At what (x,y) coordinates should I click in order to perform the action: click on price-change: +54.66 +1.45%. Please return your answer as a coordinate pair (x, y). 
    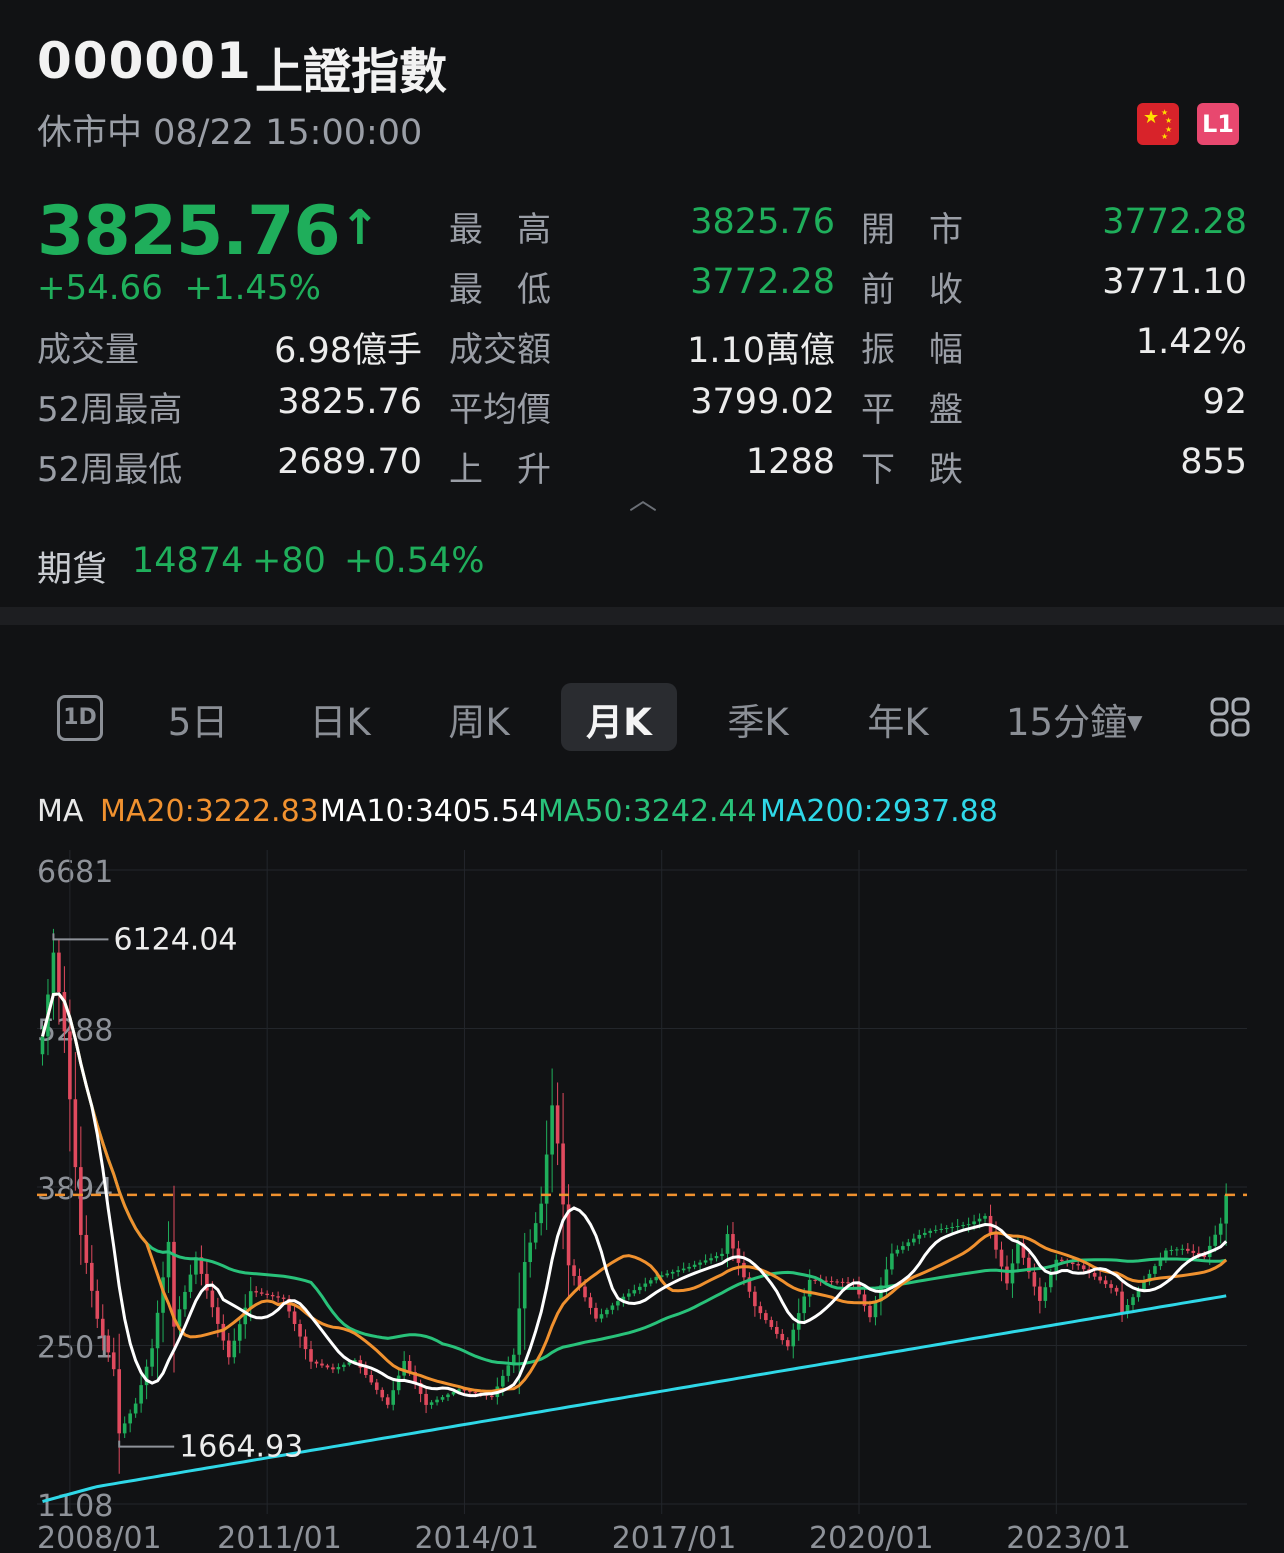
    Looking at the image, I should click on (179, 288).